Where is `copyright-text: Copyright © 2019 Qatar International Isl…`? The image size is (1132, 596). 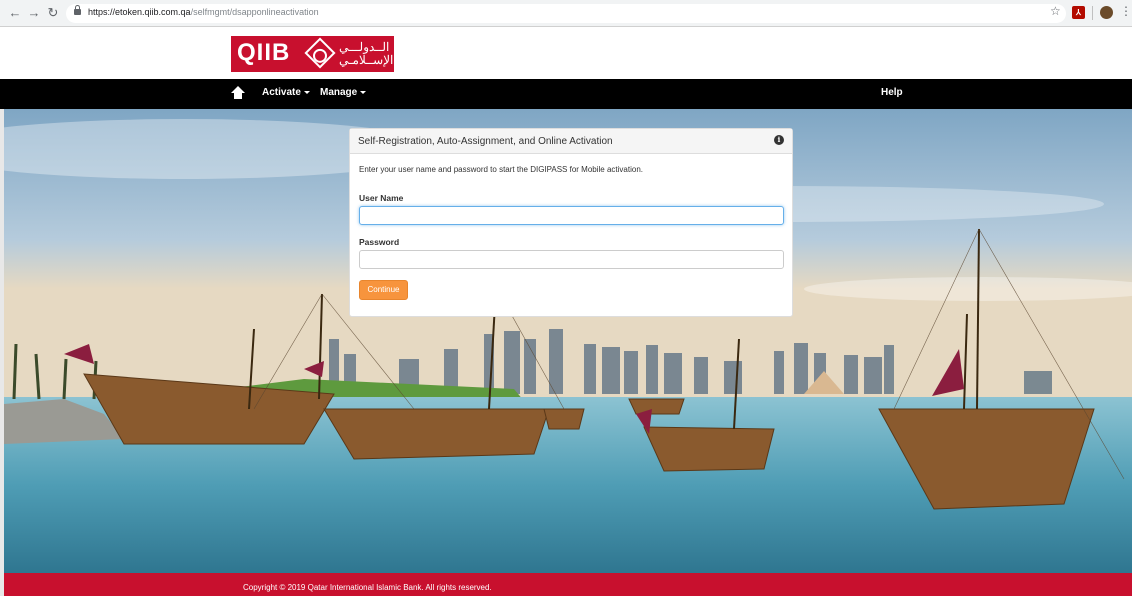 copyright-text: Copyright © 2019 Qatar International Isl… is located at coordinates (367, 587).